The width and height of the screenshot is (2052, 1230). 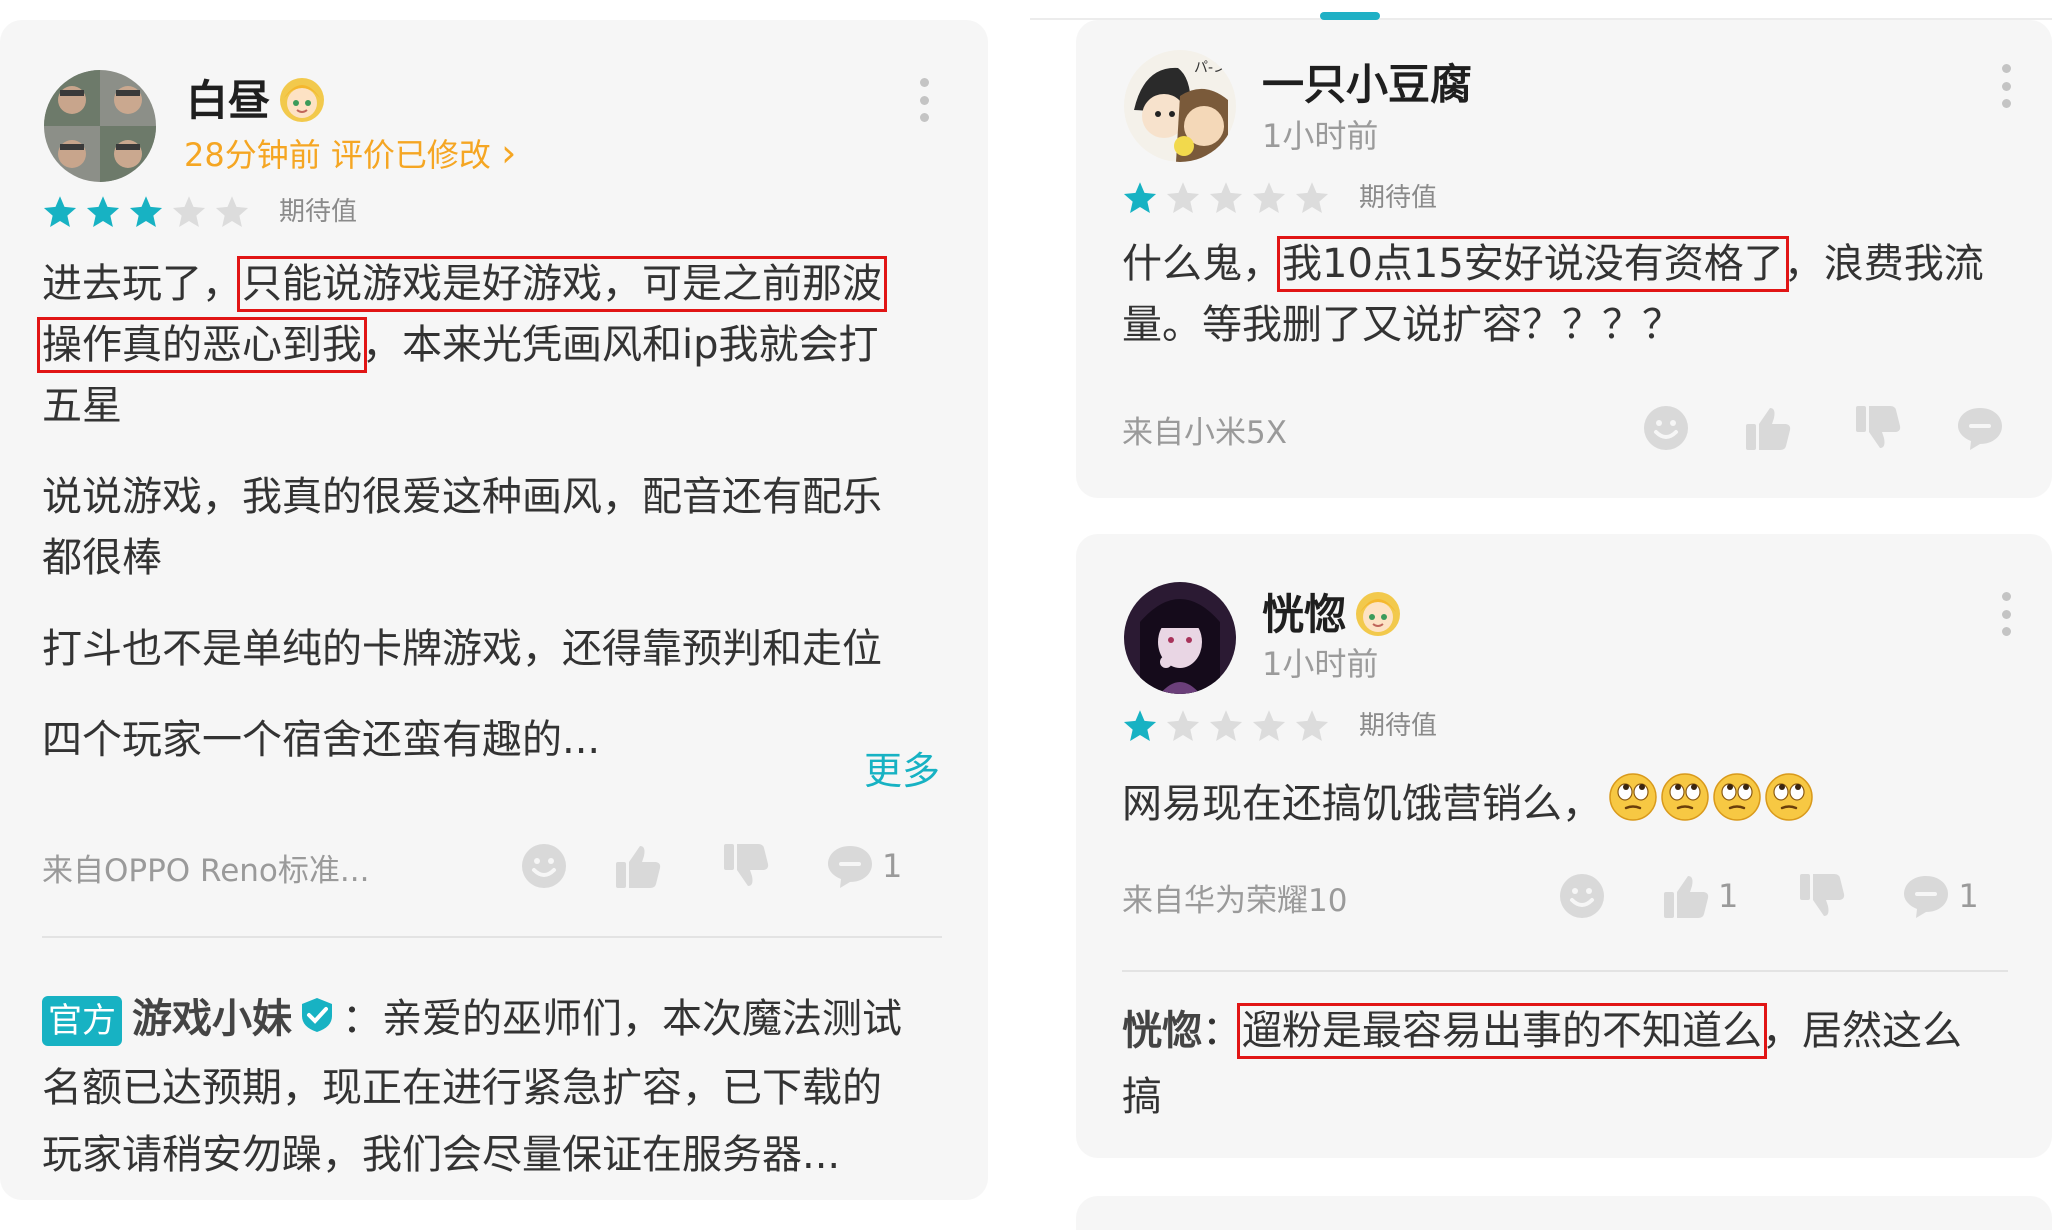 I want to click on highlighted-text: 遛粉是最容易出事的不知道么, so click(x=1502, y=1031).